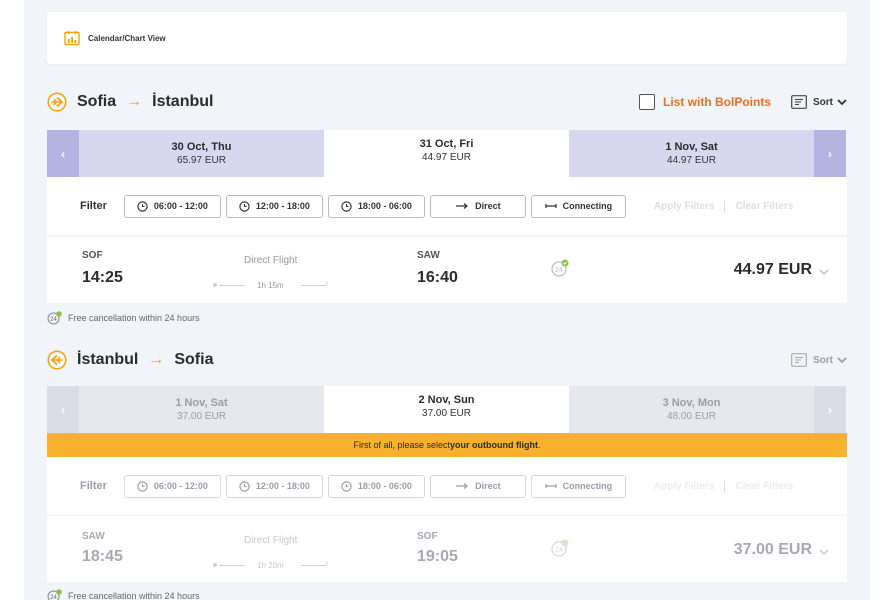 The height and width of the screenshot is (600, 883). What do you see at coordinates (72, 38) in the screenshot?
I see `calendar-chart-icon` at bounding box center [72, 38].